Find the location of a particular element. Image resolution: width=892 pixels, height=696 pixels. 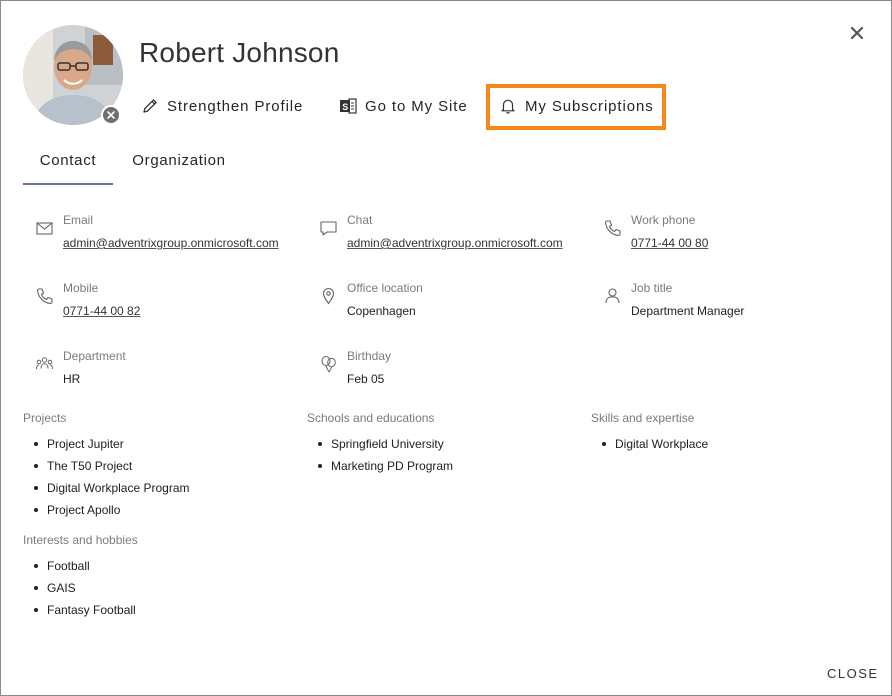

mobile-label: Mobile is located at coordinates (81, 288).